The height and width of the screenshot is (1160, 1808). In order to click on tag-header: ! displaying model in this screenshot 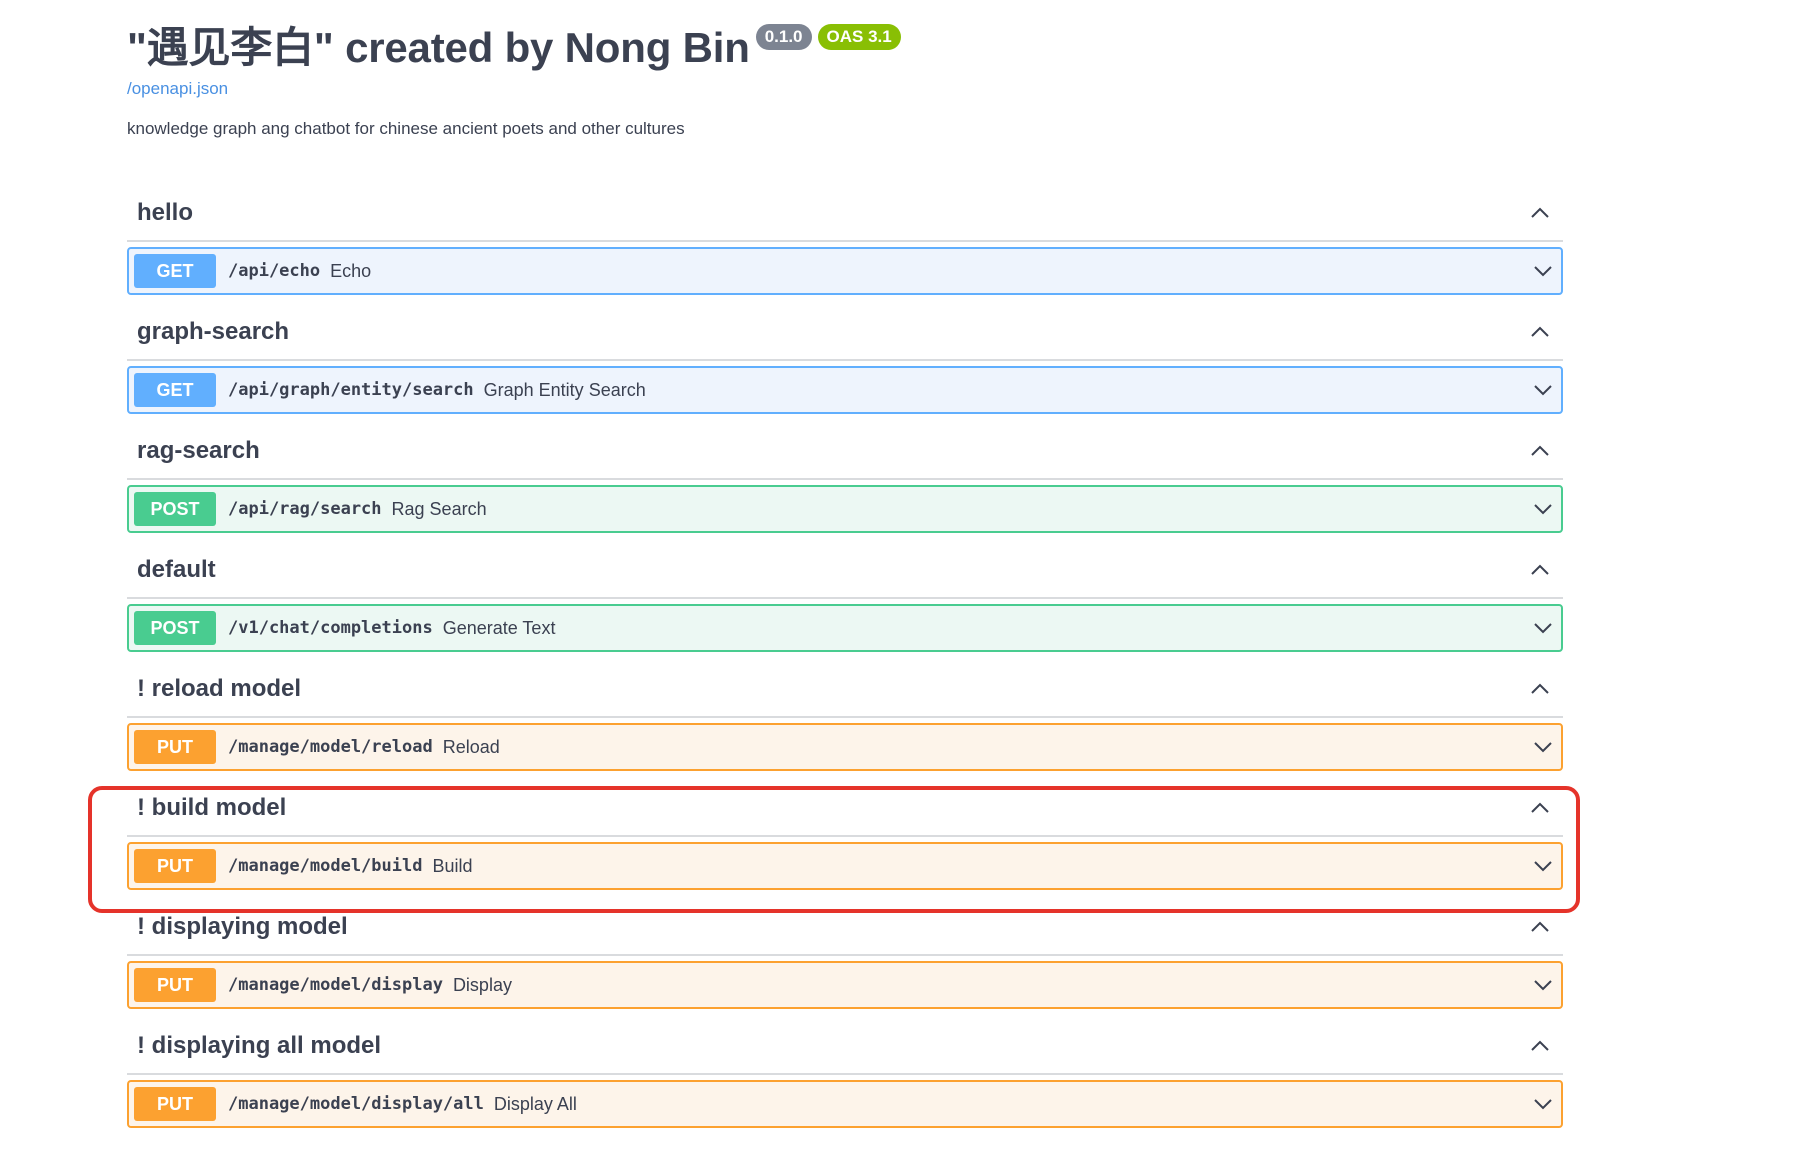, I will do `click(845, 928)`.